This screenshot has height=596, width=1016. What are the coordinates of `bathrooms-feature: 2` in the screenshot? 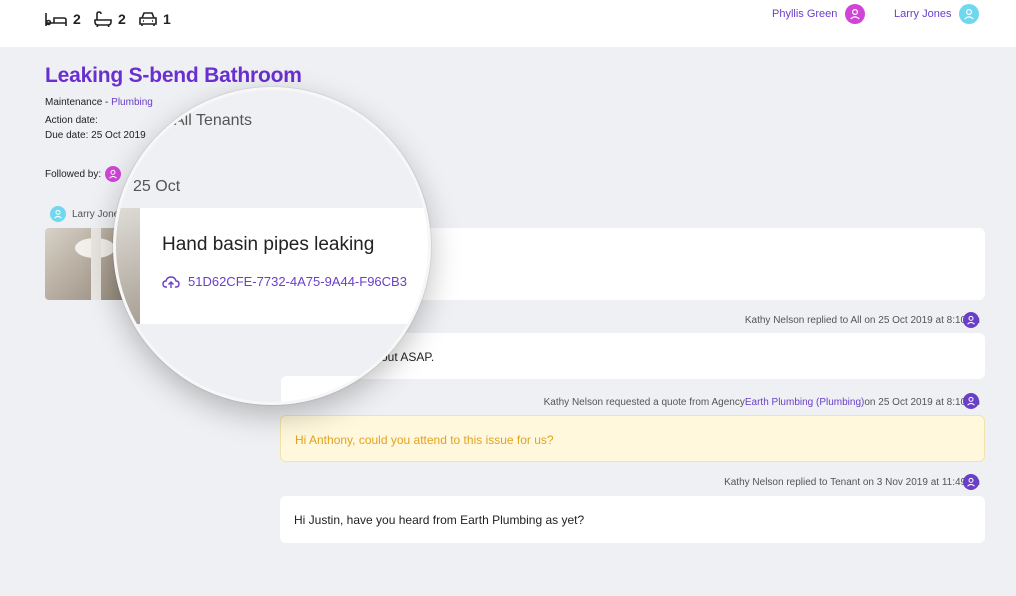 It's located at (110, 19).